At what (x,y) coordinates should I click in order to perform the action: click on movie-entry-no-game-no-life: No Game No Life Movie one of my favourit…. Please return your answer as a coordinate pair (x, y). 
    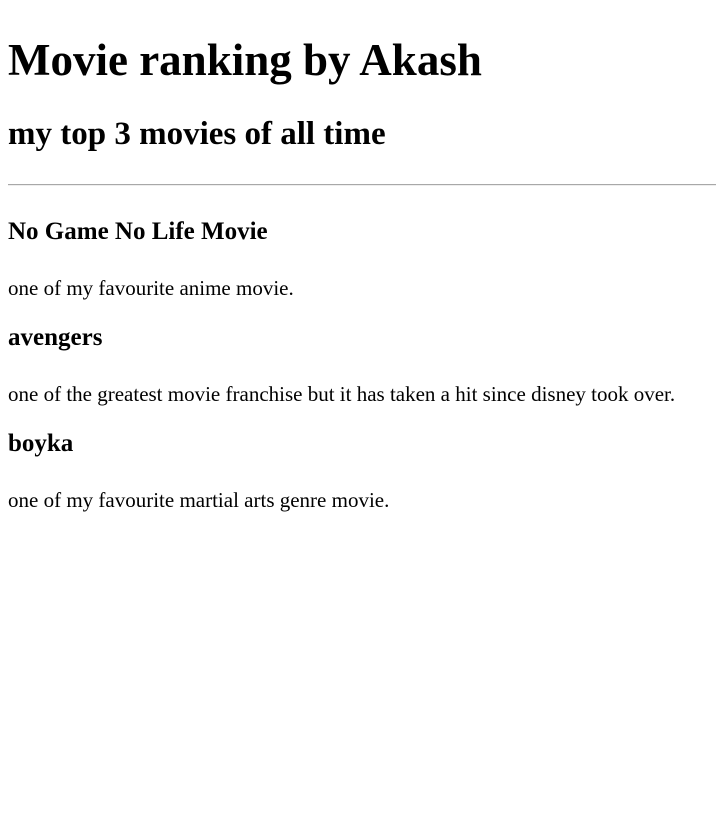
    Looking at the image, I should click on (362, 259).